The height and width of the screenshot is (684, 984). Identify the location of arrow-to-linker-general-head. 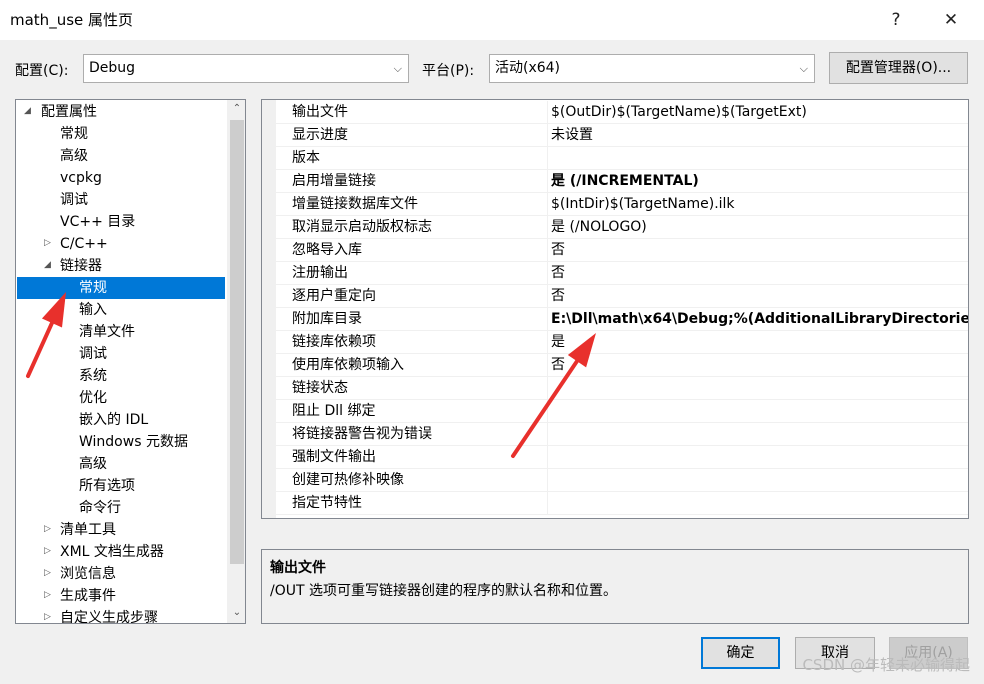
(53, 310).